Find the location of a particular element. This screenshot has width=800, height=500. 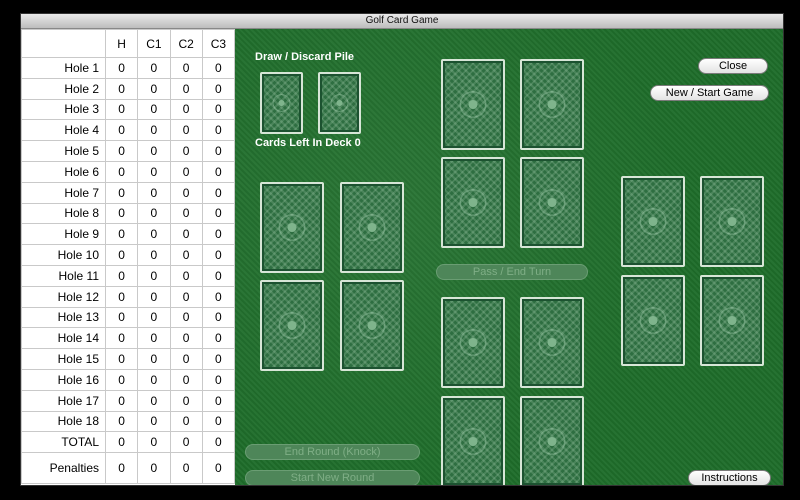

draw-pile-card is located at coordinates (281, 103).